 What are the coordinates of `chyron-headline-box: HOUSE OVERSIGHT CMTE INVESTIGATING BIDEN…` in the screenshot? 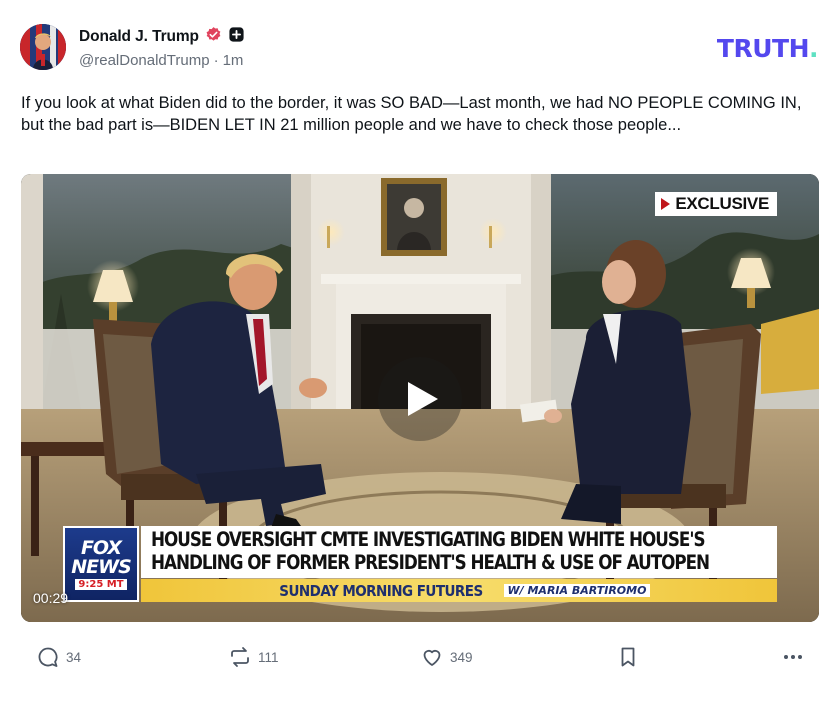 It's located at (459, 552).